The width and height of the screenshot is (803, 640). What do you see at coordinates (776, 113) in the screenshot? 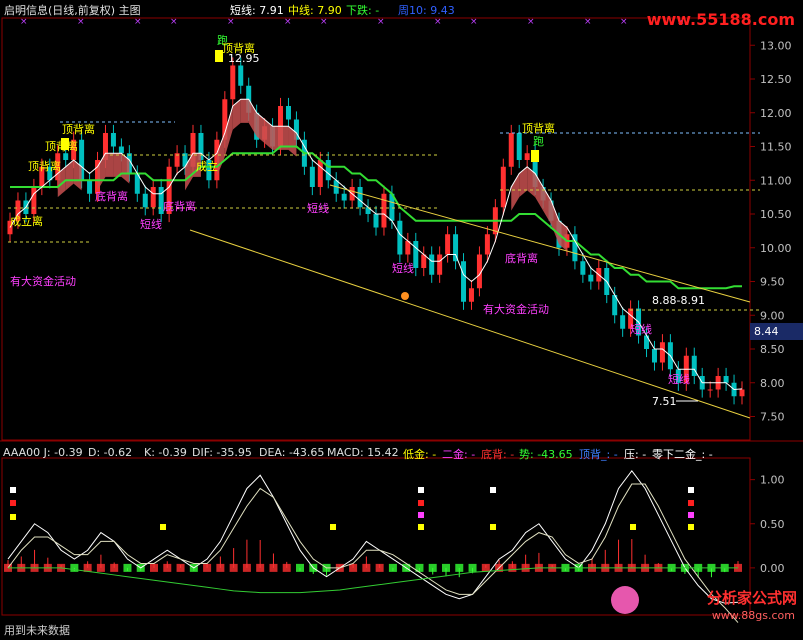
I see `y-tick-label: 12.00` at bounding box center [776, 113].